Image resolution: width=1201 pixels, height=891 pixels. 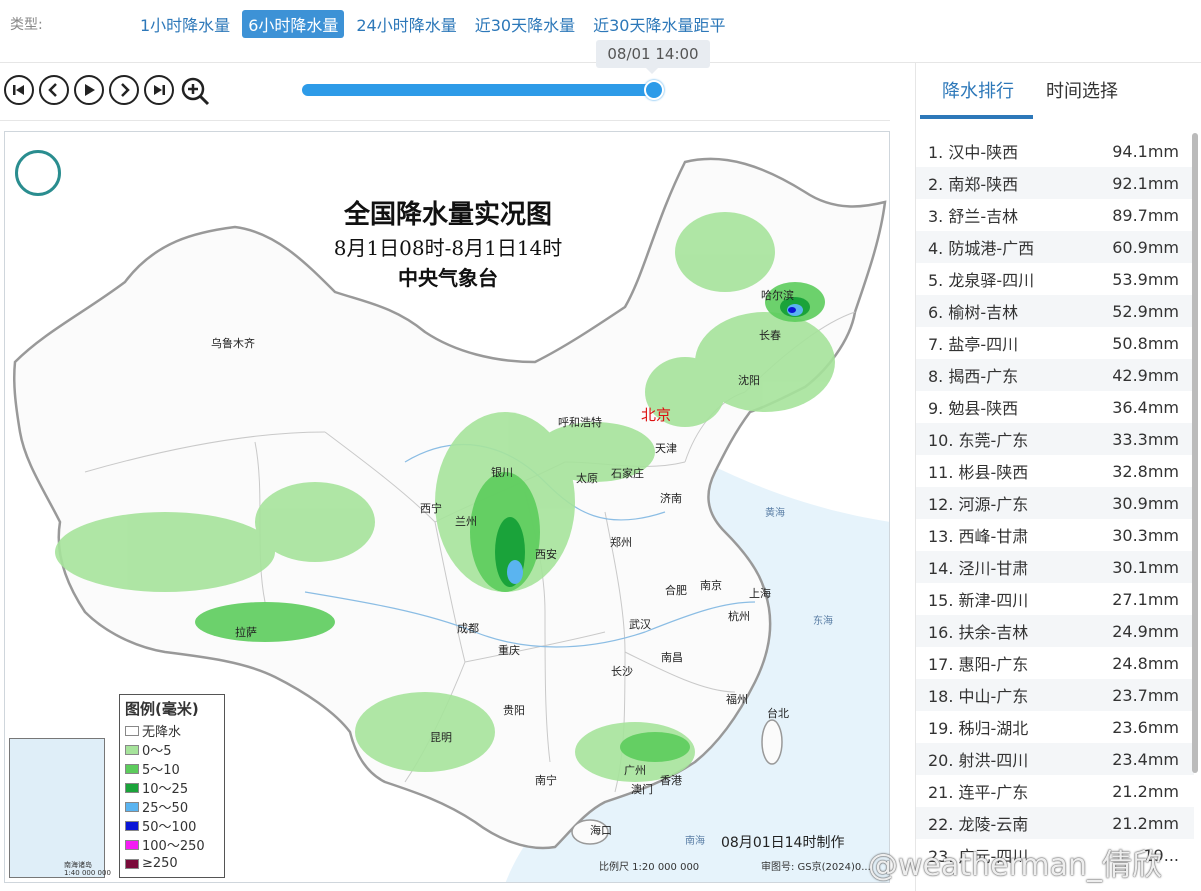 I want to click on ranking-row: 15. 新津-四川 27.1mm, so click(x=1055, y=599).